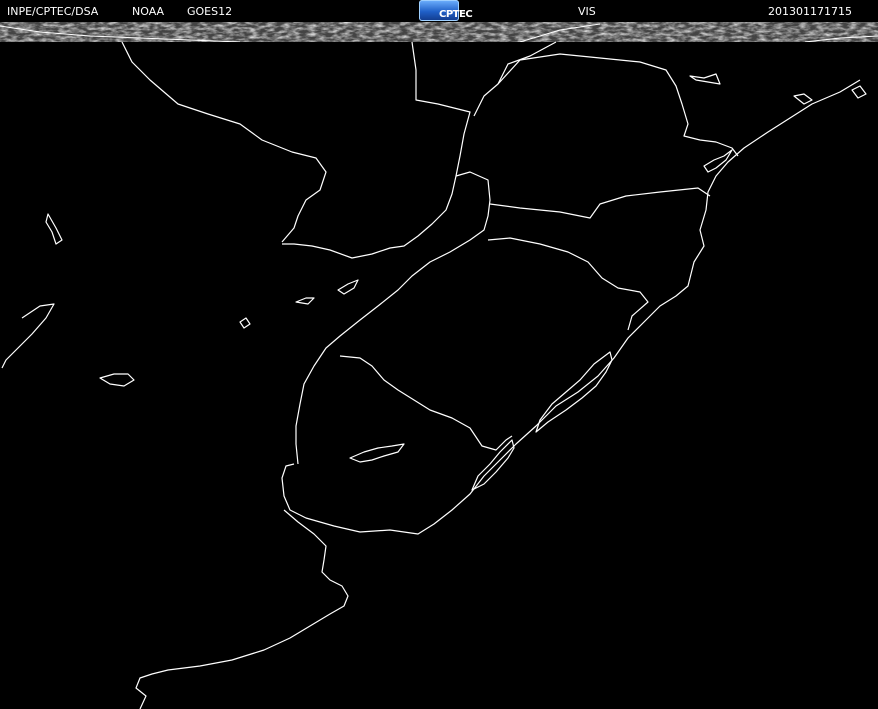 This screenshot has height=709, width=878. I want to click on coastal-islands-sc, so click(718, 161).